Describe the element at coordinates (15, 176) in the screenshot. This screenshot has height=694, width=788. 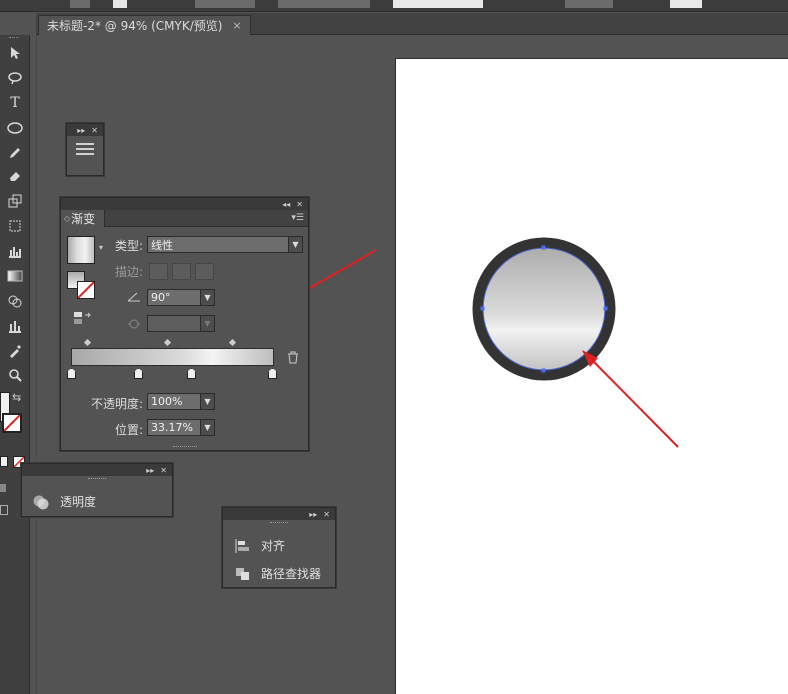
I see `eraser-tool-icon` at that location.